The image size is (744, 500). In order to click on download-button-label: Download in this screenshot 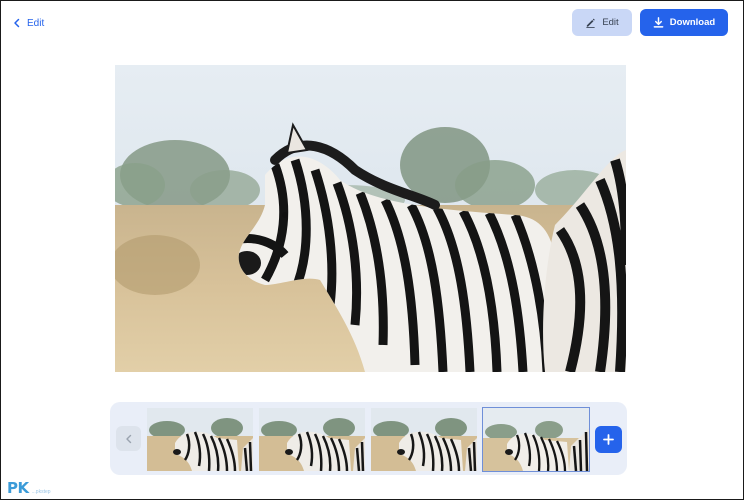, I will do `click(692, 22)`.